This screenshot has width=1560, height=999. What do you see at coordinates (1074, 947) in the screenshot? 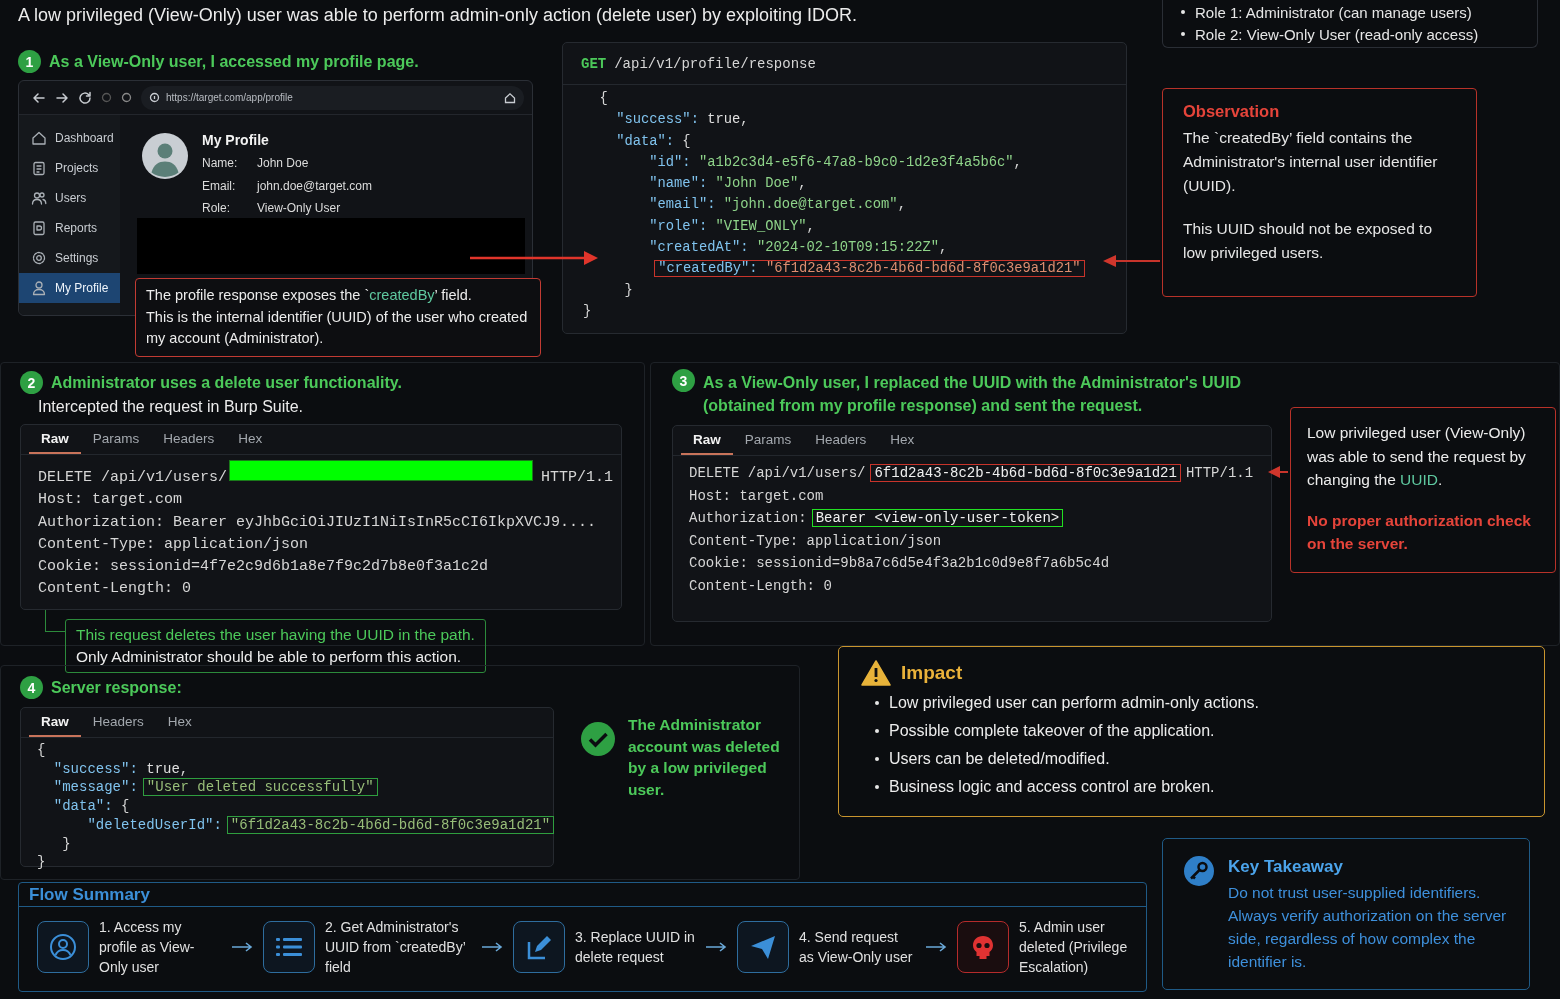
I see `step-text: 5. Admin user deleted (Privilege Escalation)` at bounding box center [1074, 947].